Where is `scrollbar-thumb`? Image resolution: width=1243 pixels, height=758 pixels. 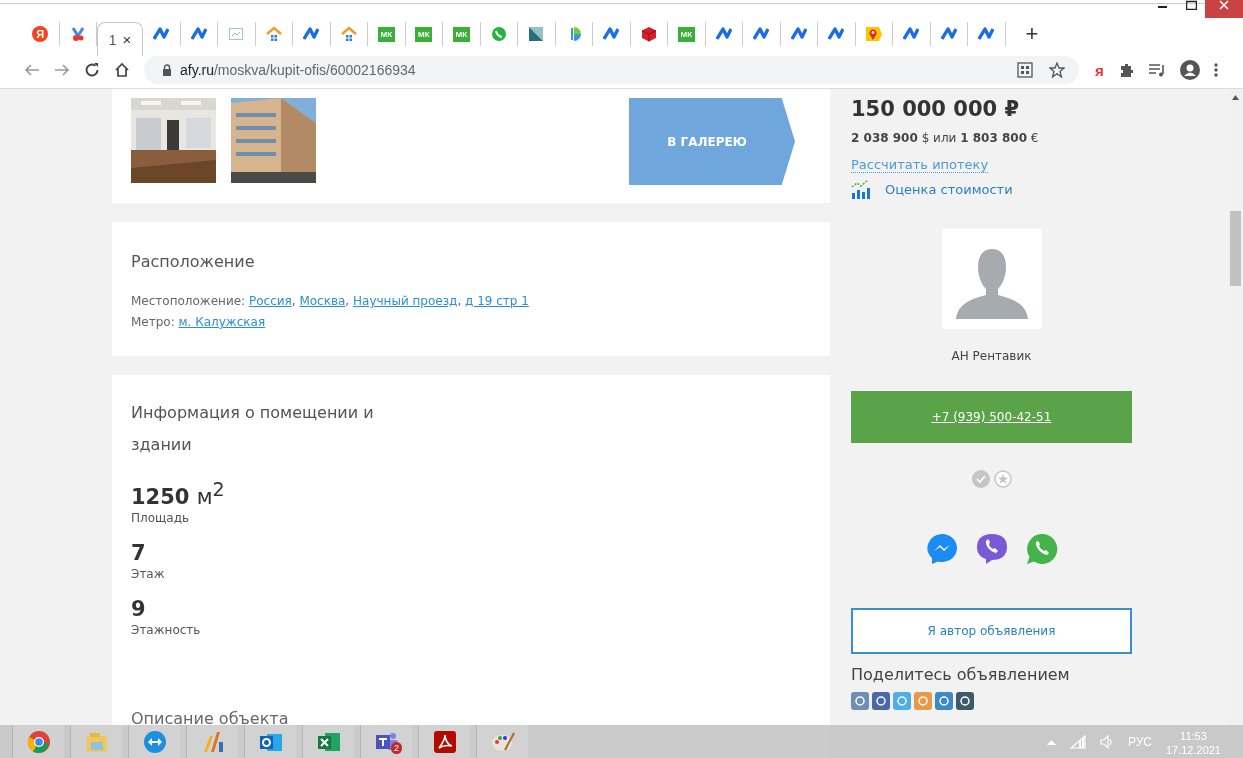
scrollbar-thumb is located at coordinates (1235, 248).